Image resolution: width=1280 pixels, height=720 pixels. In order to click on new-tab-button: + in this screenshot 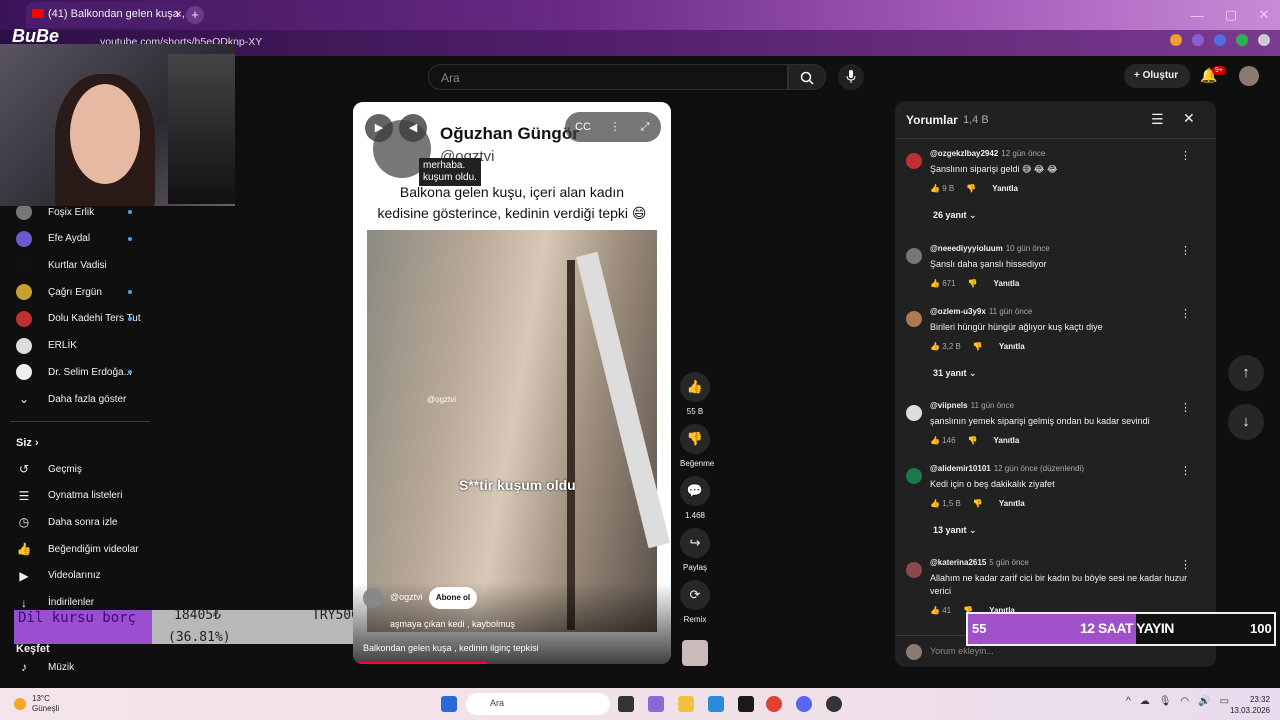, I will do `click(195, 15)`.